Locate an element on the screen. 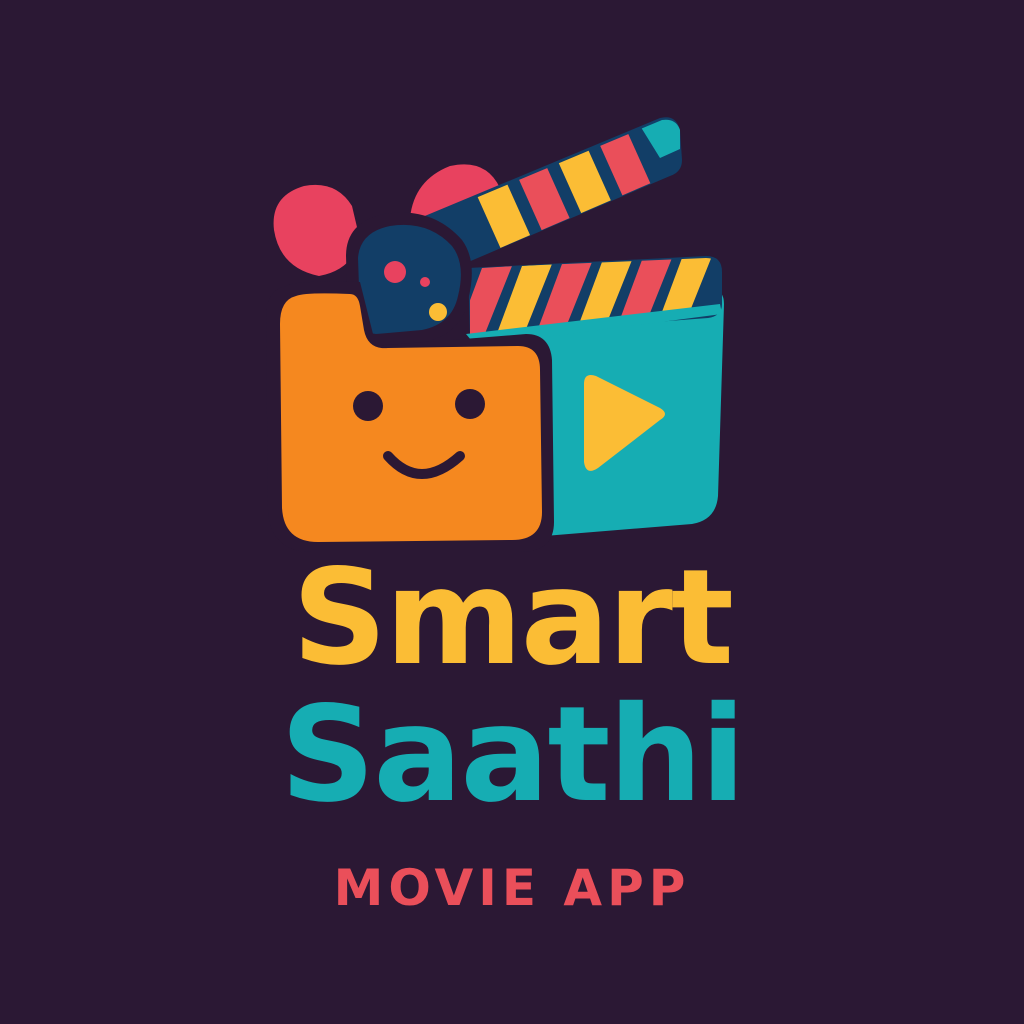 Image resolution: width=1024 pixels, height=1024 pixels. brand-tagline: MOVIE APP is located at coordinates (512, 888).